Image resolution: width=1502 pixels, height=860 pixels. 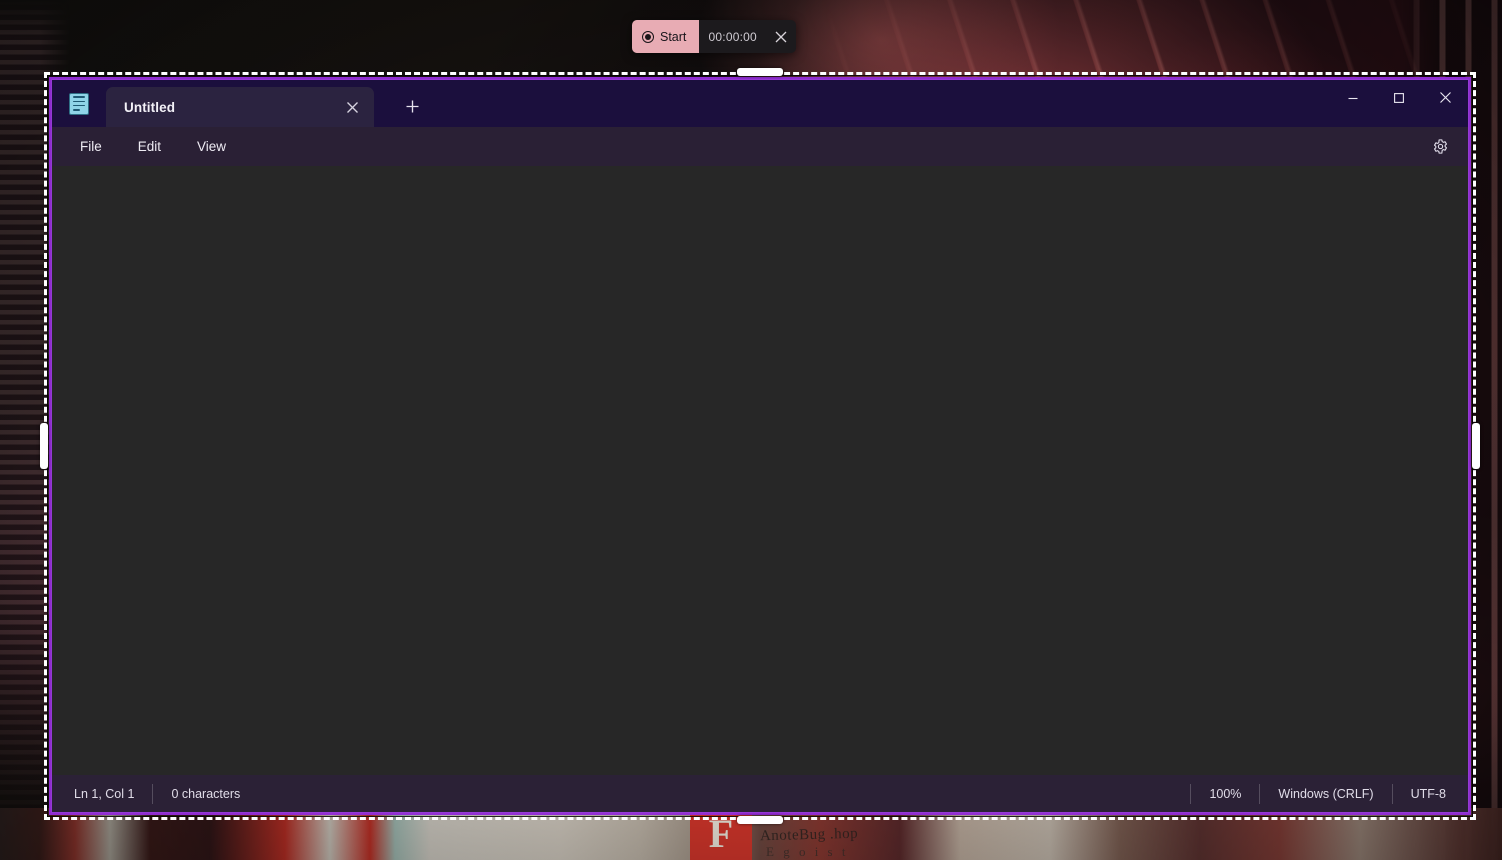 What do you see at coordinates (150, 107) in the screenshot?
I see `tab-label: Untitled` at bounding box center [150, 107].